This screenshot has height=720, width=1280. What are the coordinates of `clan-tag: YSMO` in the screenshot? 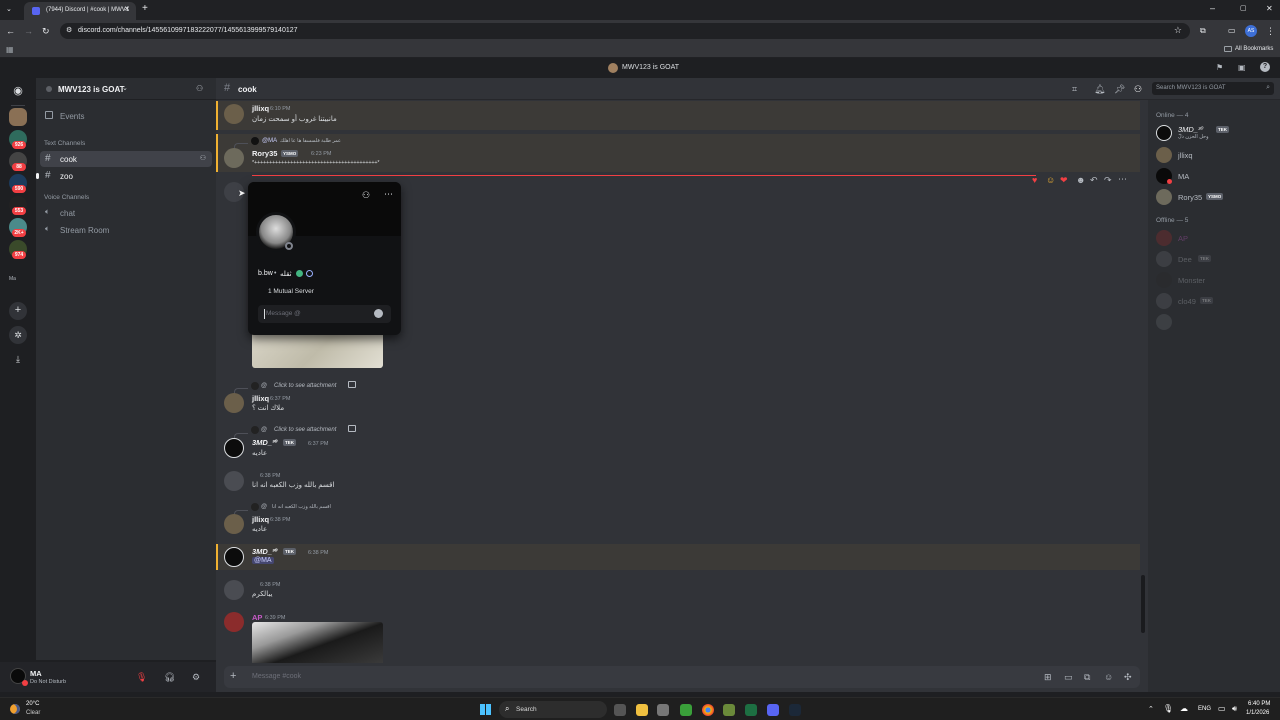 It's located at (290, 153).